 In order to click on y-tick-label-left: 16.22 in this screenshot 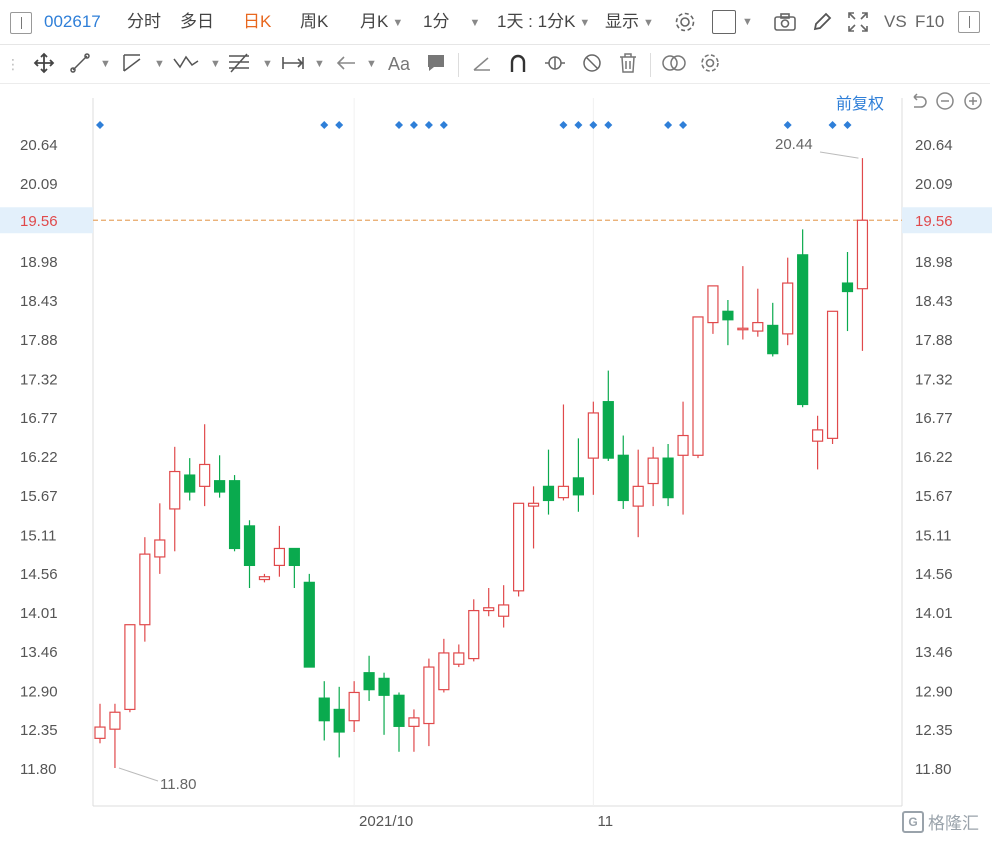, I will do `click(39, 457)`.